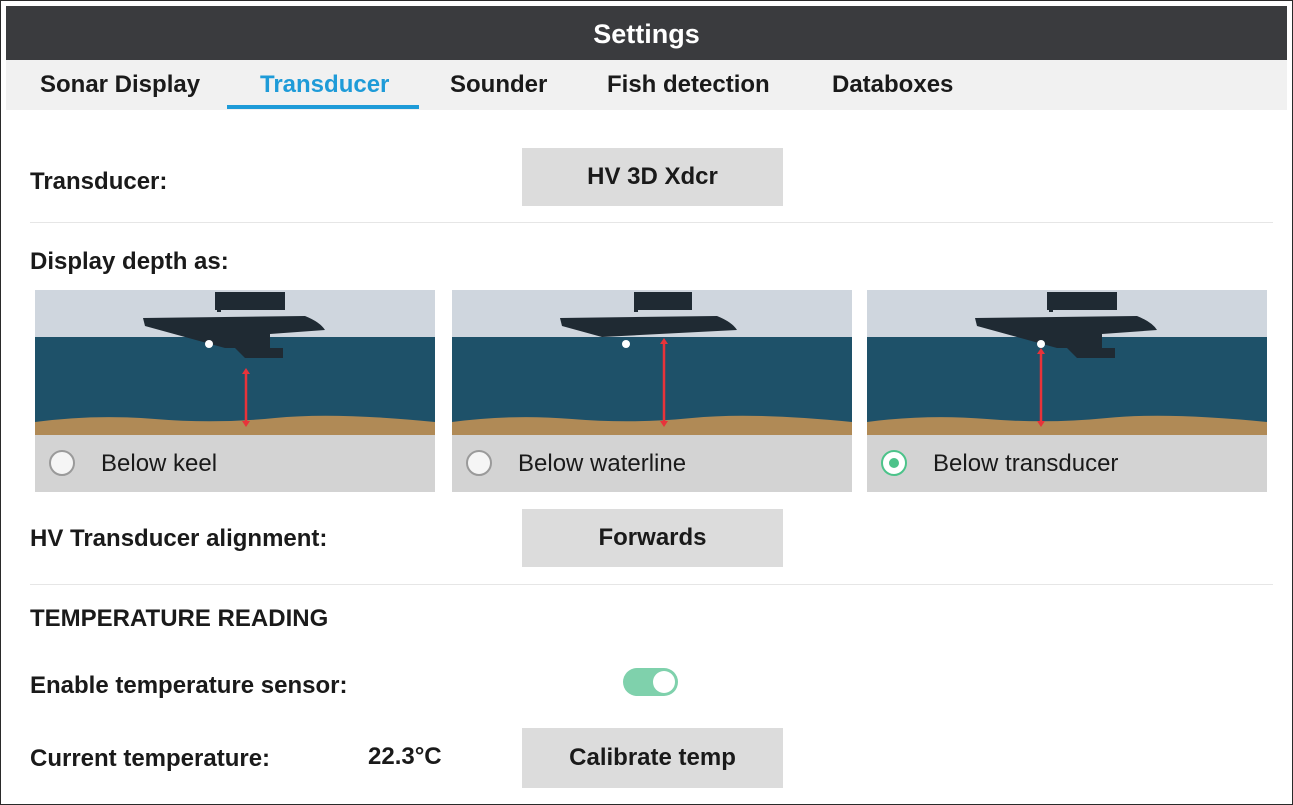  Describe the element at coordinates (62, 463) in the screenshot. I see `below-keel-radio` at that location.